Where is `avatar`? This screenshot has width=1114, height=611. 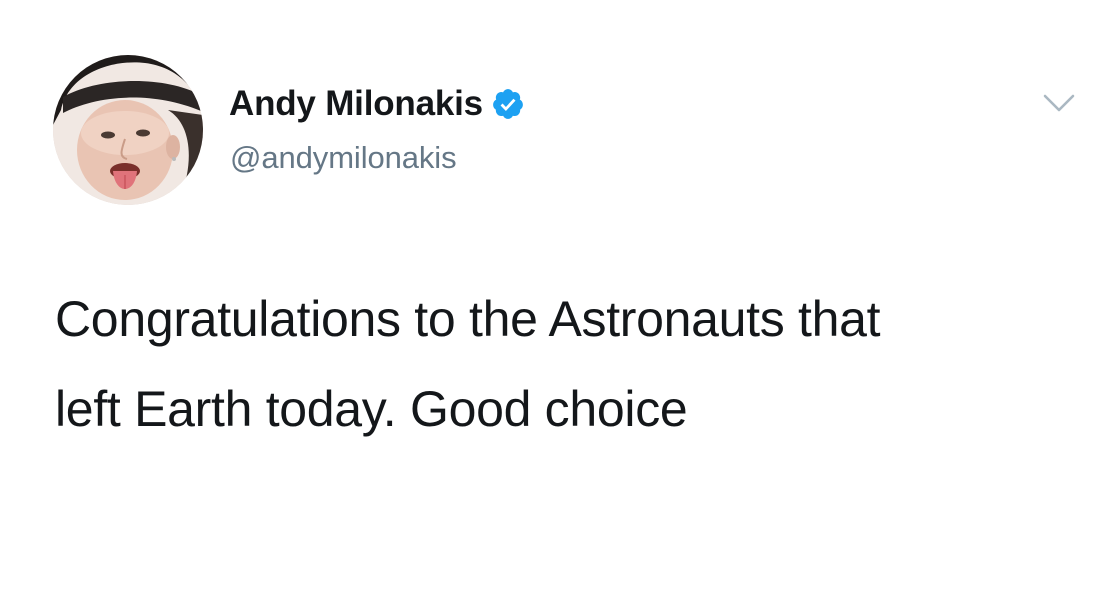
avatar is located at coordinates (128, 130).